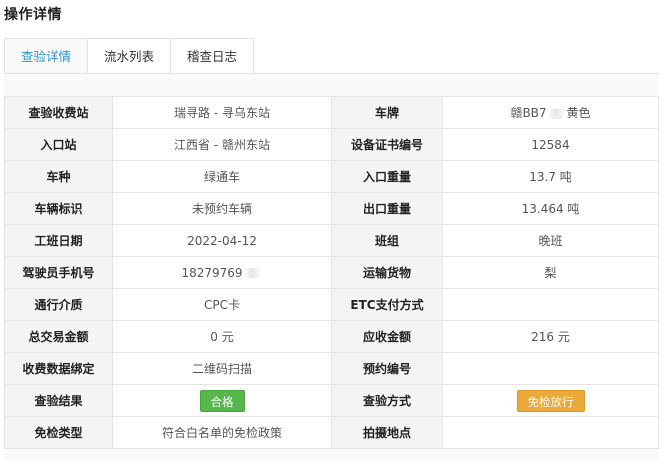 The width and height of the screenshot is (659, 461). I want to click on value-inspection-result: 合格, so click(222, 400).